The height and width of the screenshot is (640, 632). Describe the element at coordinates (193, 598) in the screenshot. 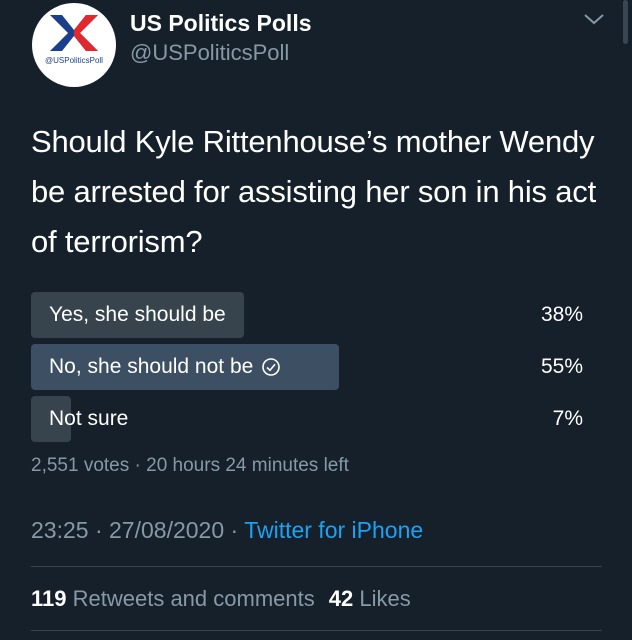

I see `retweets-label: Retweets and comments` at that location.